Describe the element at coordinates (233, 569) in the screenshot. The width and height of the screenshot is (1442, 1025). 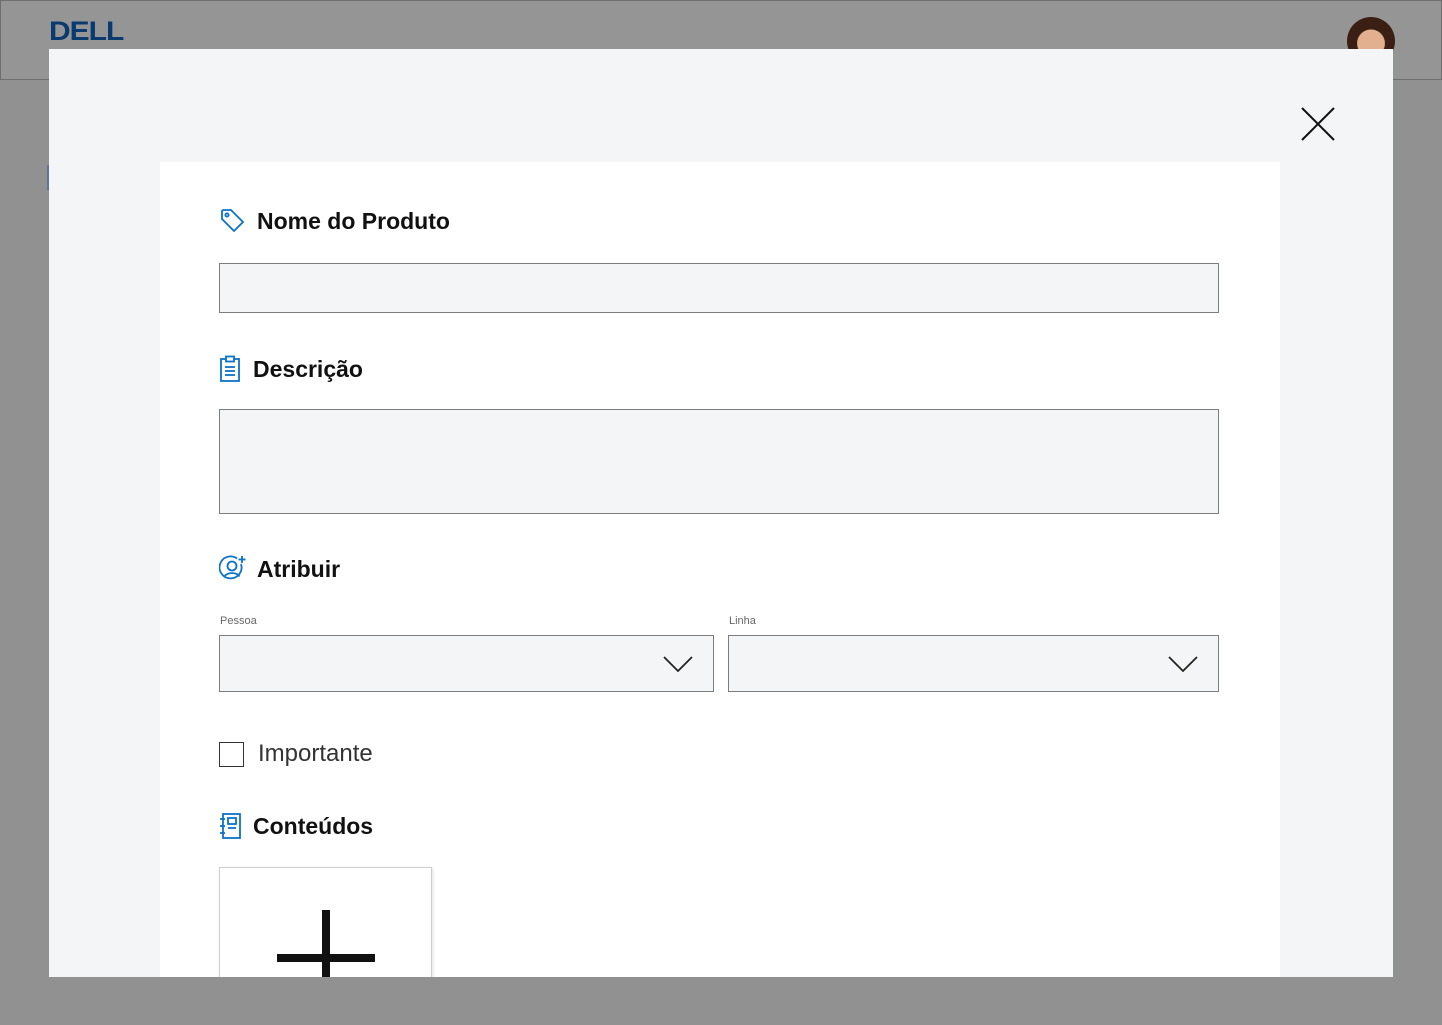
I see `add-user-icon` at that location.